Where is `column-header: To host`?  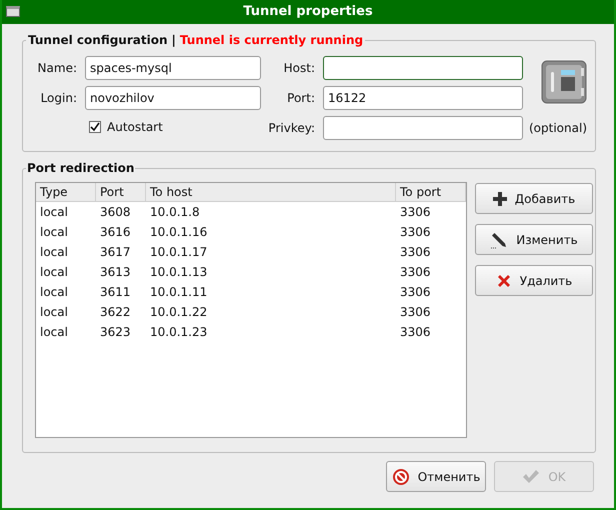
column-header: To host is located at coordinates (271, 192).